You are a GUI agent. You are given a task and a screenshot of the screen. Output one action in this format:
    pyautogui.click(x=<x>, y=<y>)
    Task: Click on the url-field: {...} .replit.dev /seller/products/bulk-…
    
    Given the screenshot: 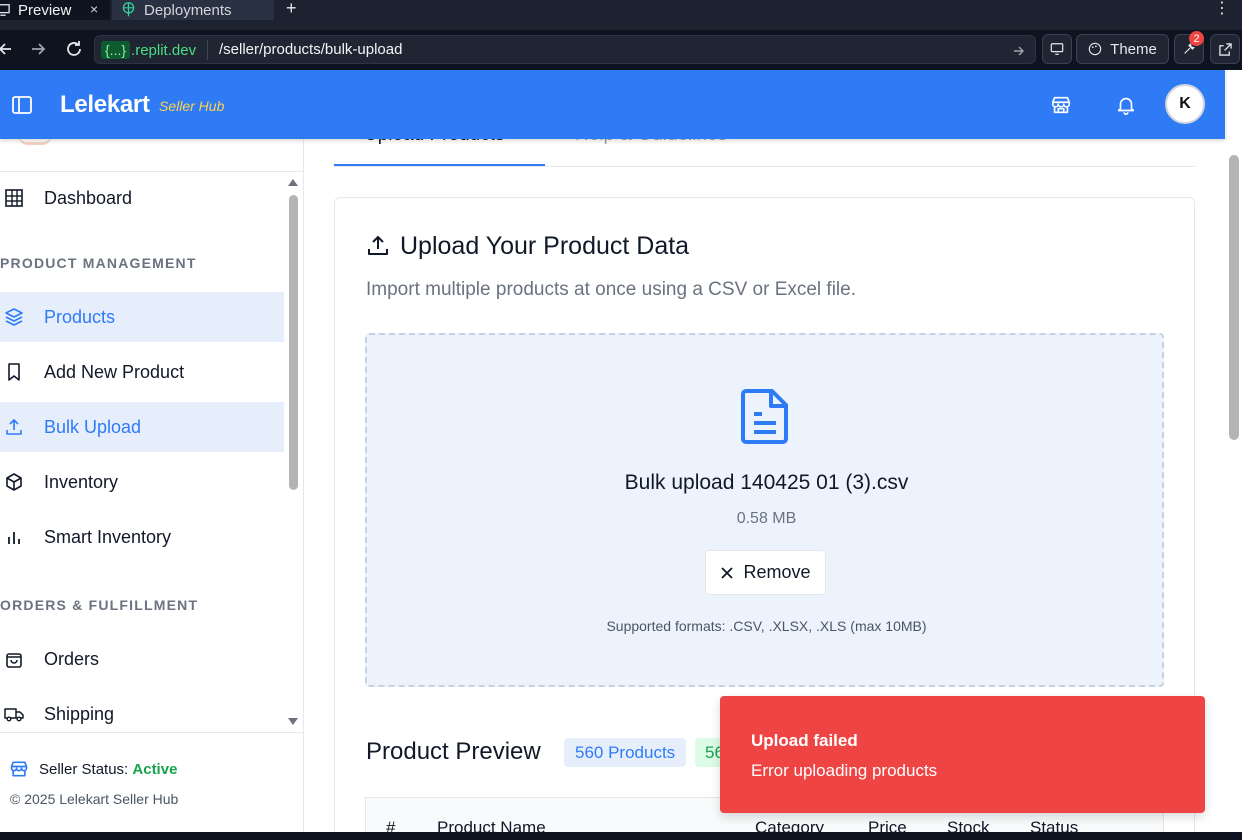 What is the action you would take?
    pyautogui.click(x=565, y=49)
    